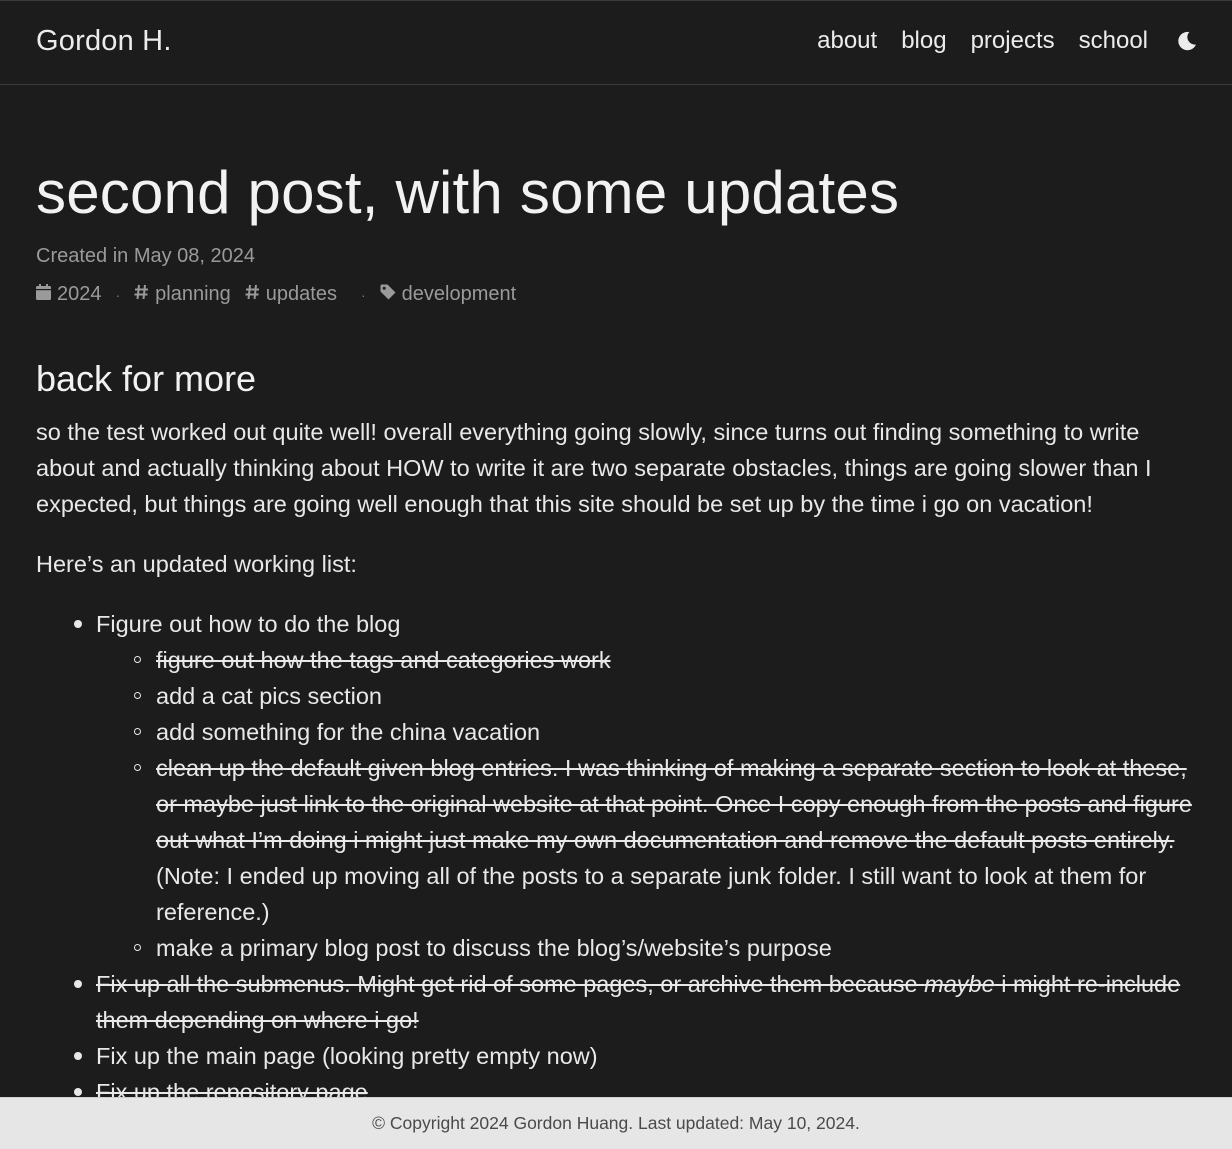 Image resolution: width=1232 pixels, height=1149 pixels. I want to click on tag-link-planning: planning, so click(182, 294).